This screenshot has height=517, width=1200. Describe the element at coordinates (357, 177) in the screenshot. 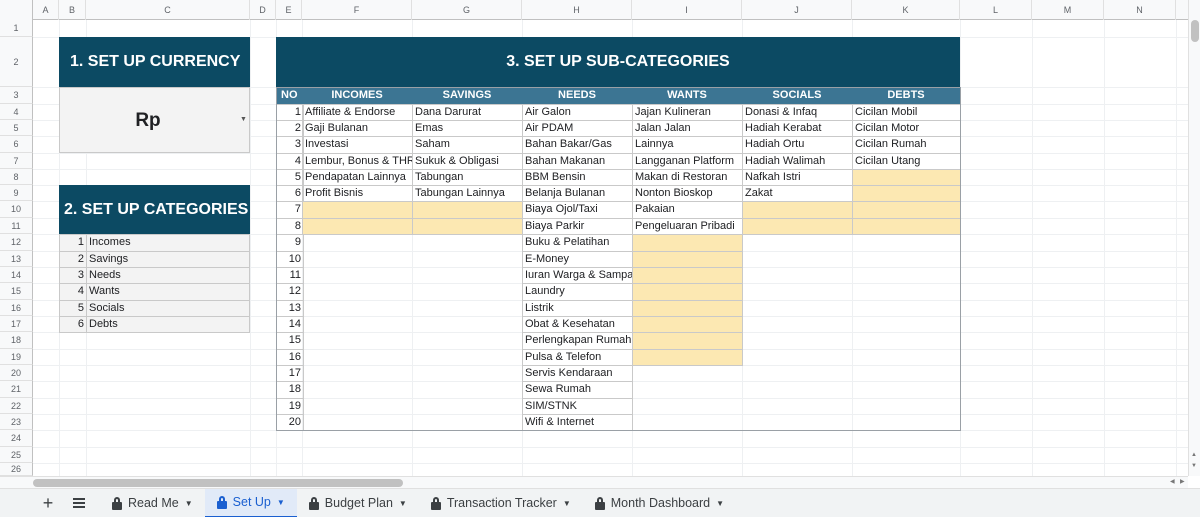

I see `incomes-cell: Pendapatan Lainnya` at that location.